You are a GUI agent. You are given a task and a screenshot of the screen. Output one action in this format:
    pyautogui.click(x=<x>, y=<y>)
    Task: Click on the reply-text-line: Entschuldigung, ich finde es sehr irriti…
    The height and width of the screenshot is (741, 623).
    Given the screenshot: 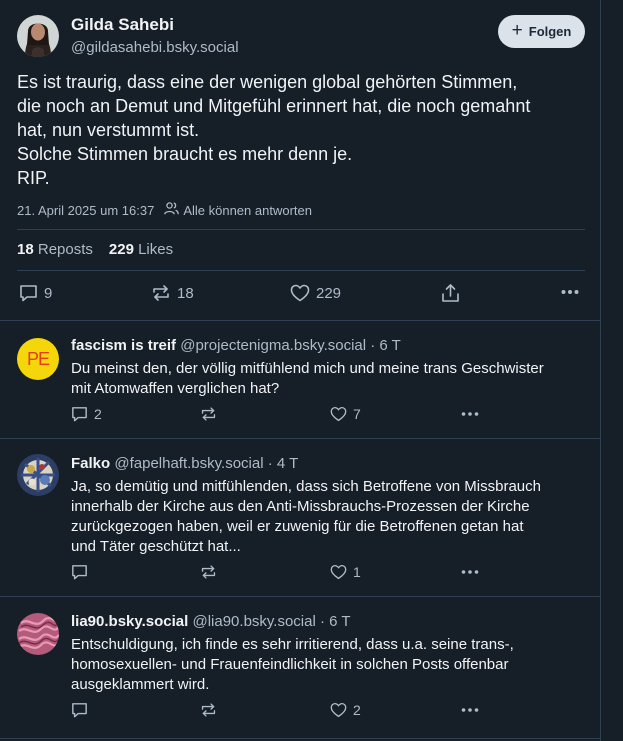 What is the action you would take?
    pyautogui.click(x=292, y=644)
    